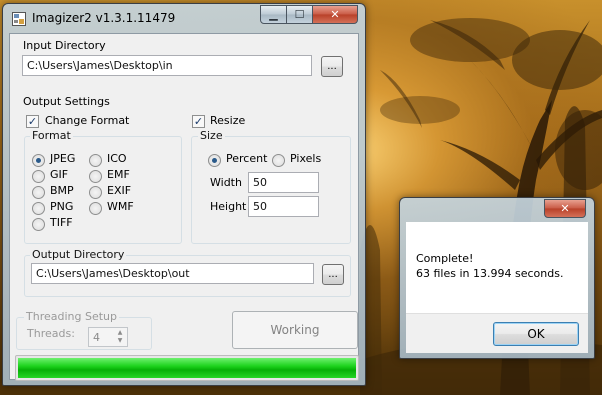 The width and height of the screenshot is (602, 395). Describe the element at coordinates (51, 333) in the screenshot. I see `threads-label: Threads:` at that location.